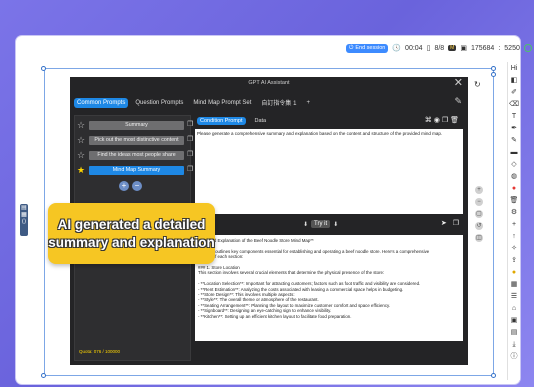  I want to click on star-filled-icon: ★, so click(81, 170).